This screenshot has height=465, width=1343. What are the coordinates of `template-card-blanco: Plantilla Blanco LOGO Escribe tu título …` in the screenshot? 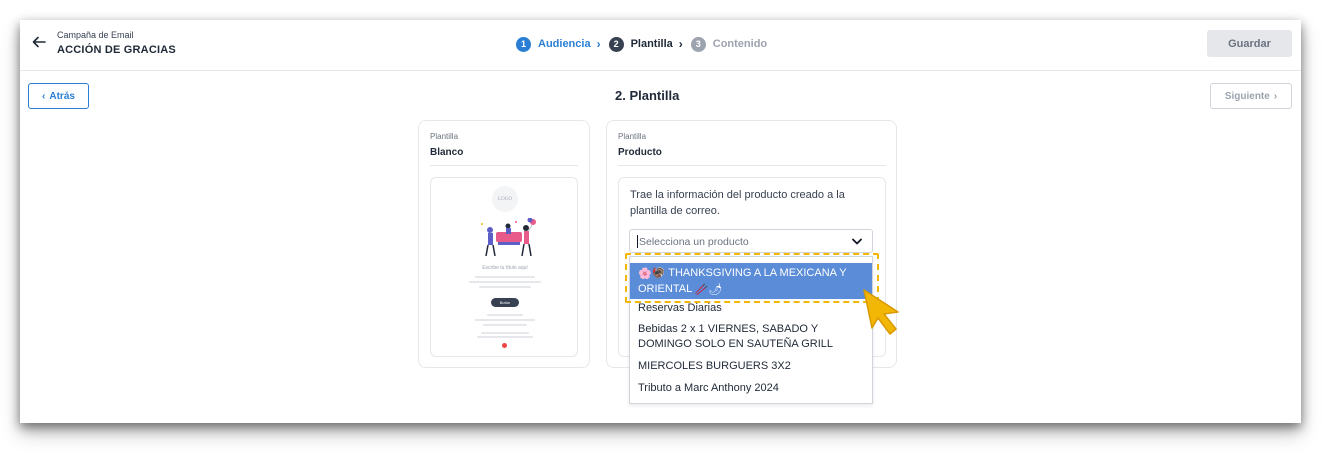 It's located at (504, 244).